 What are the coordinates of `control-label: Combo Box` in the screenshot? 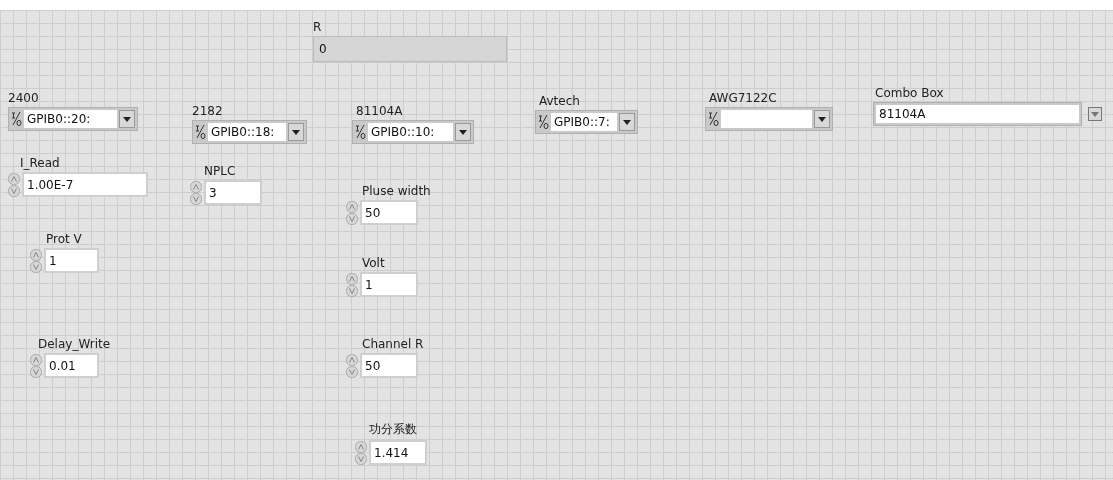 It's located at (909, 93).